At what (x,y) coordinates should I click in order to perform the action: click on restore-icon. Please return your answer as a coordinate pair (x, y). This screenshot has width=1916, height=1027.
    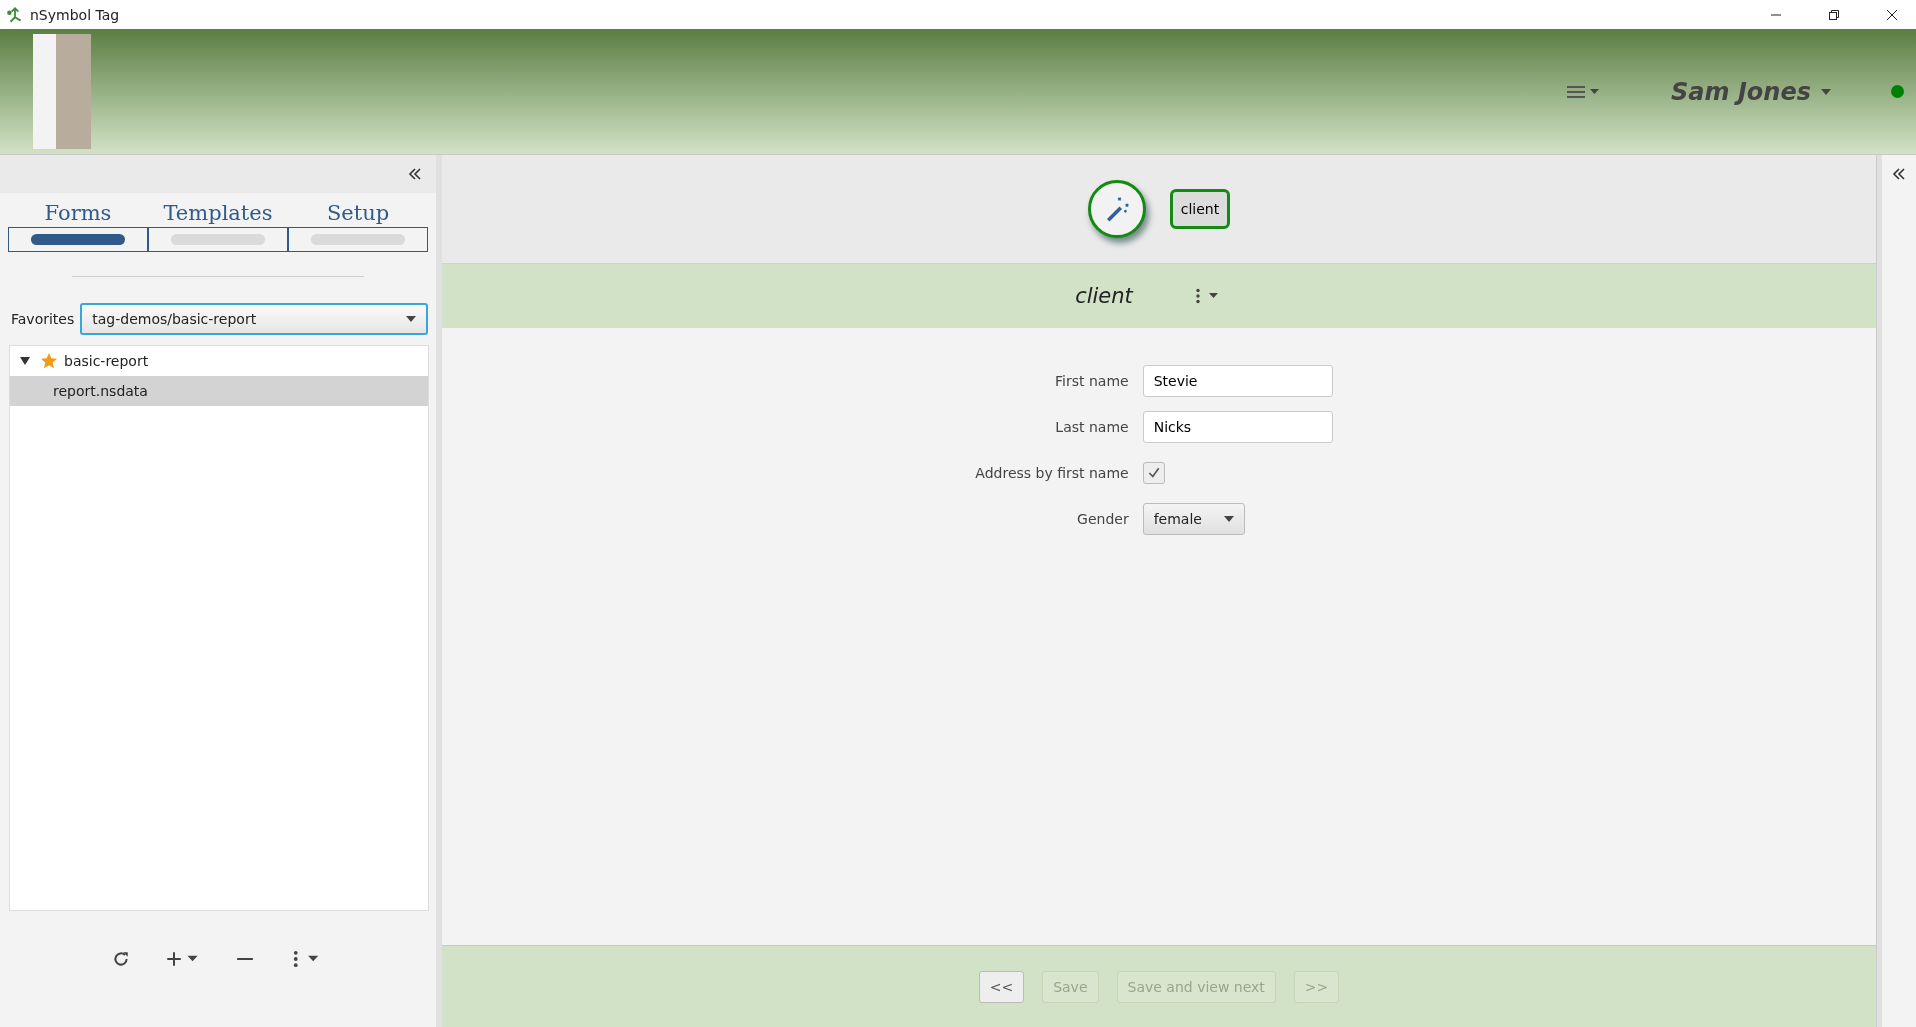
    Looking at the image, I should click on (1834, 14).